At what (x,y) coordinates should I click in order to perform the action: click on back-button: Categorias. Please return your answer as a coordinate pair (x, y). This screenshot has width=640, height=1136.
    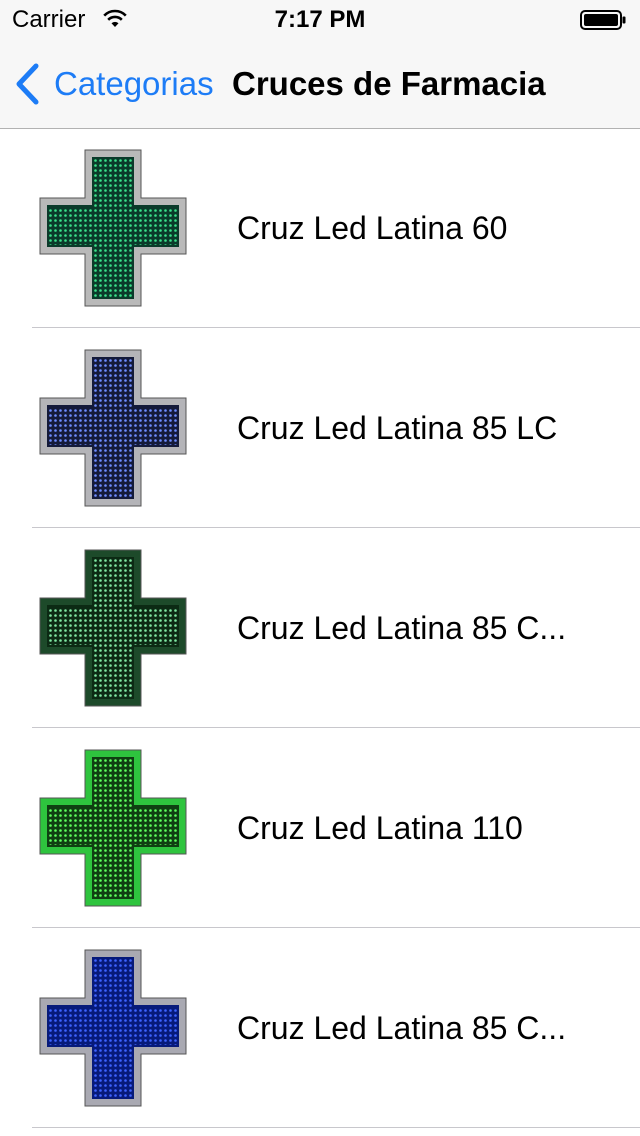
    Looking at the image, I should click on (114, 84).